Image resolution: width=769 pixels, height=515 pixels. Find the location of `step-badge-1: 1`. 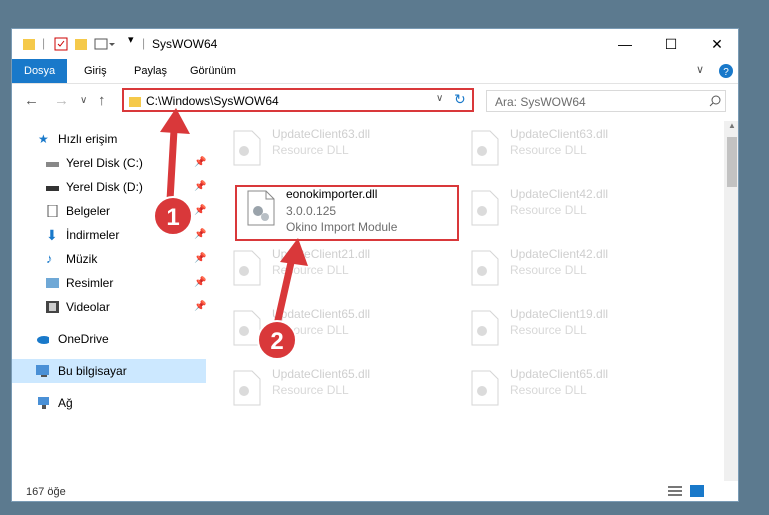

step-badge-1: 1 is located at coordinates (173, 216).